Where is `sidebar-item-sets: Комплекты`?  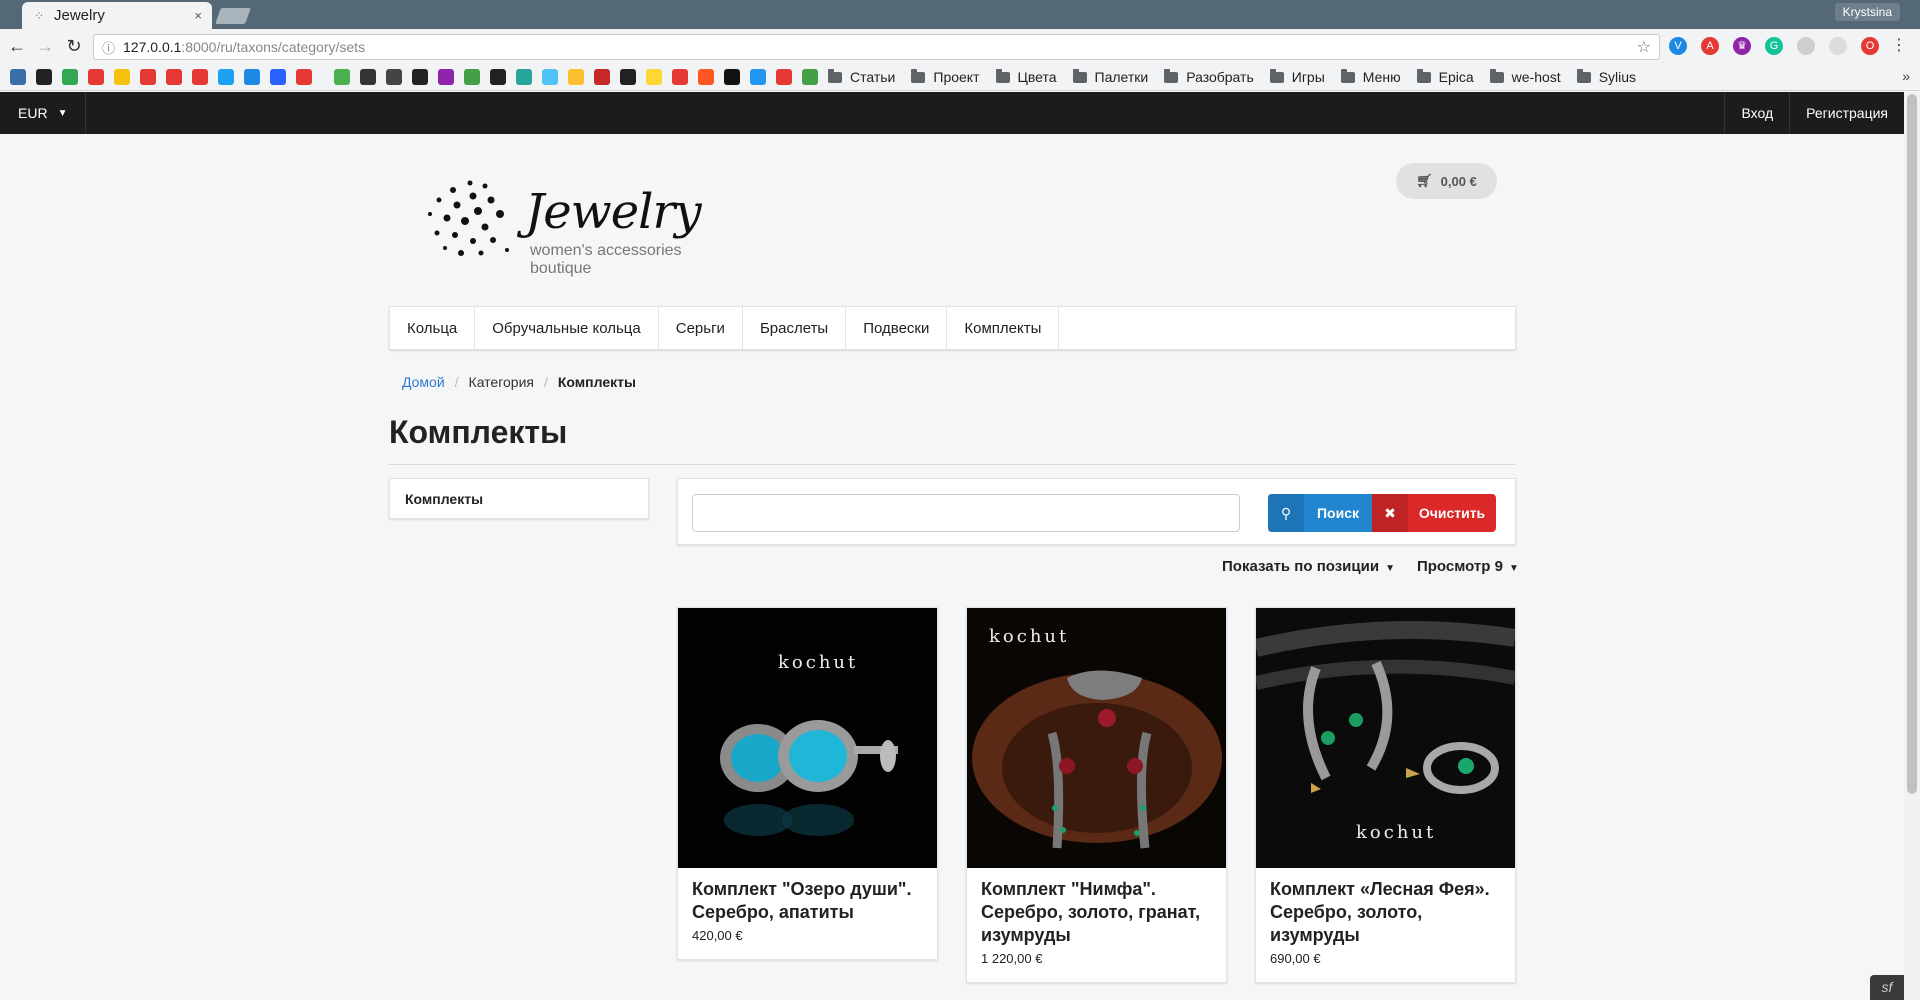 sidebar-item-sets: Комплекты is located at coordinates (519, 498).